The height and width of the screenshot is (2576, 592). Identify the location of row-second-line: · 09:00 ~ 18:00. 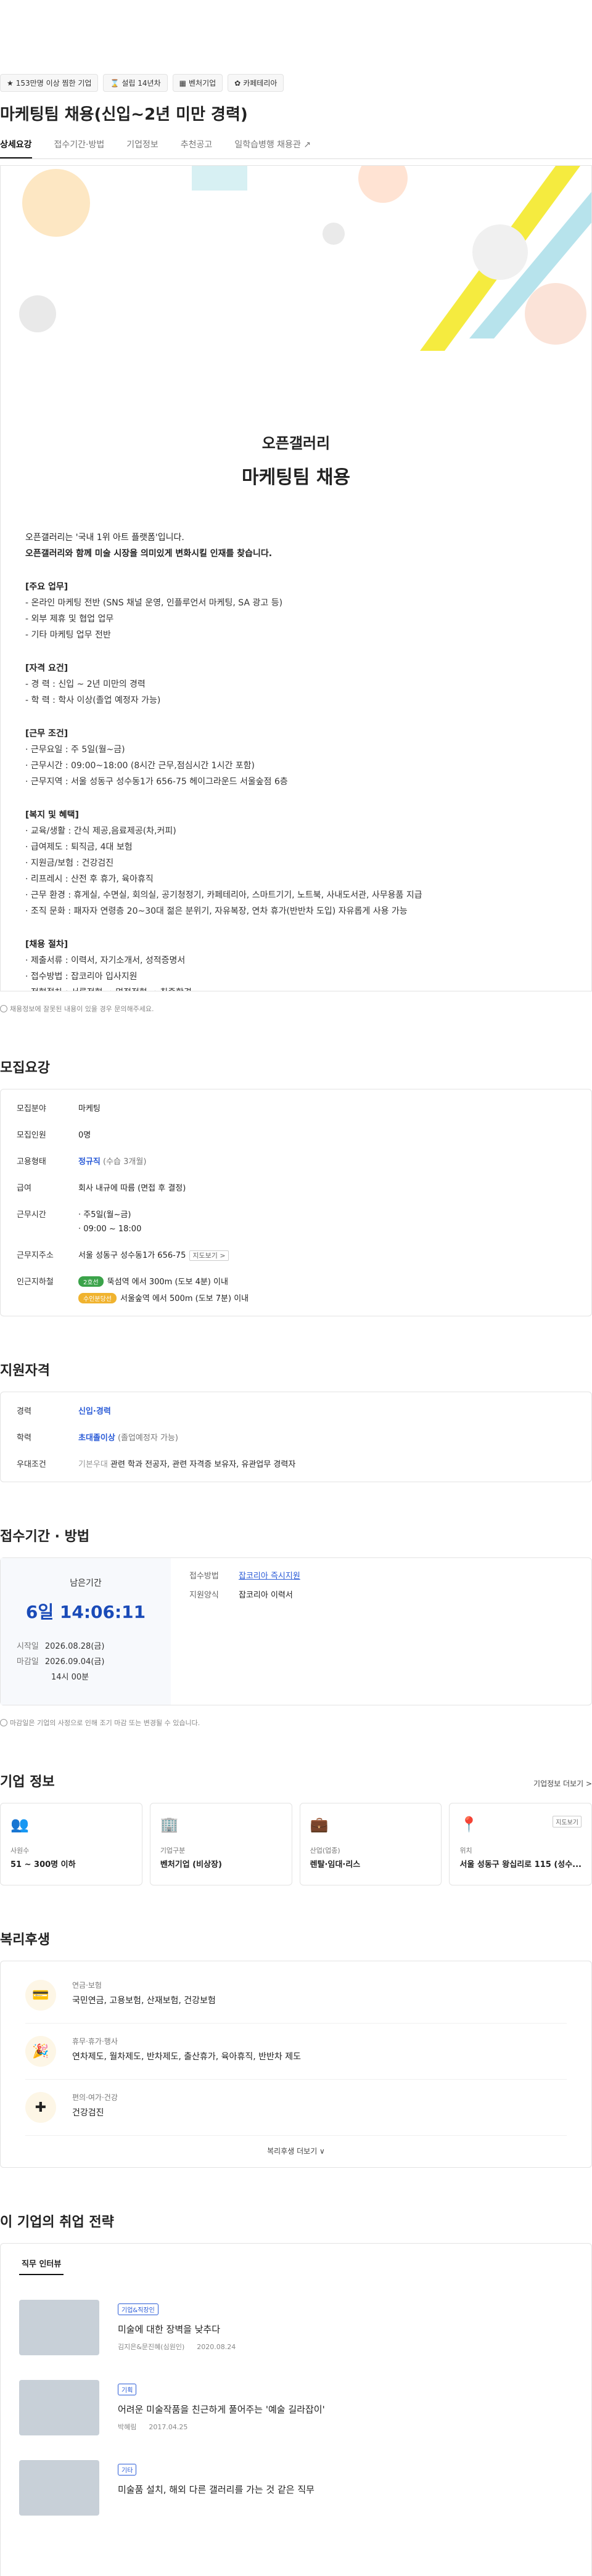
(110, 1229).